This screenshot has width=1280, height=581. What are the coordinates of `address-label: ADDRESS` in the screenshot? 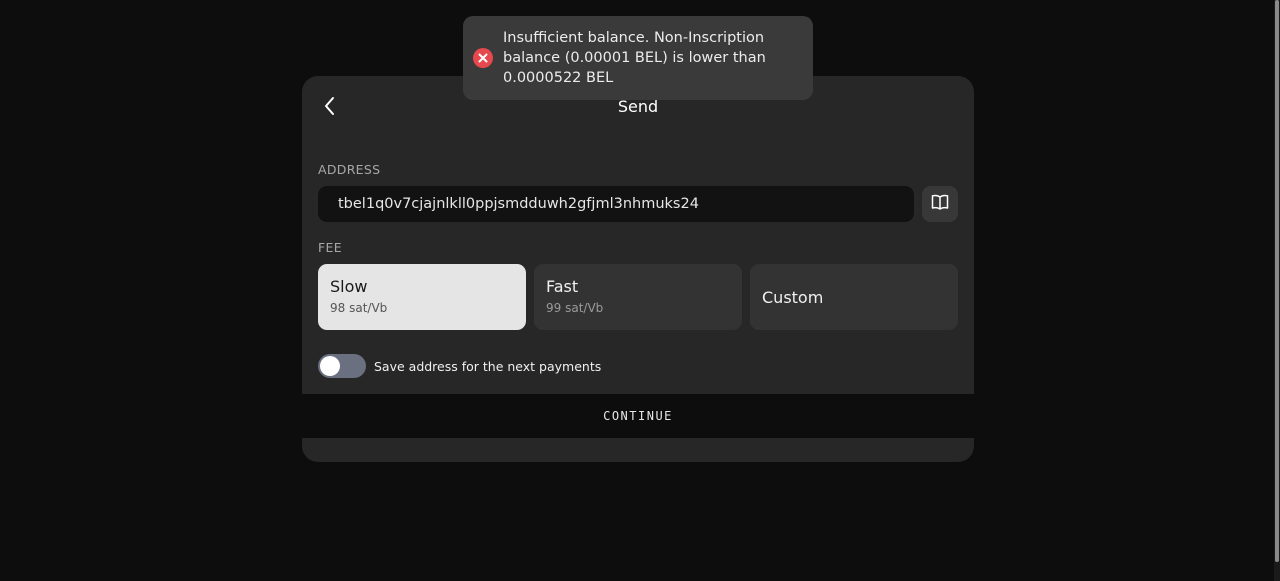 It's located at (349, 169).